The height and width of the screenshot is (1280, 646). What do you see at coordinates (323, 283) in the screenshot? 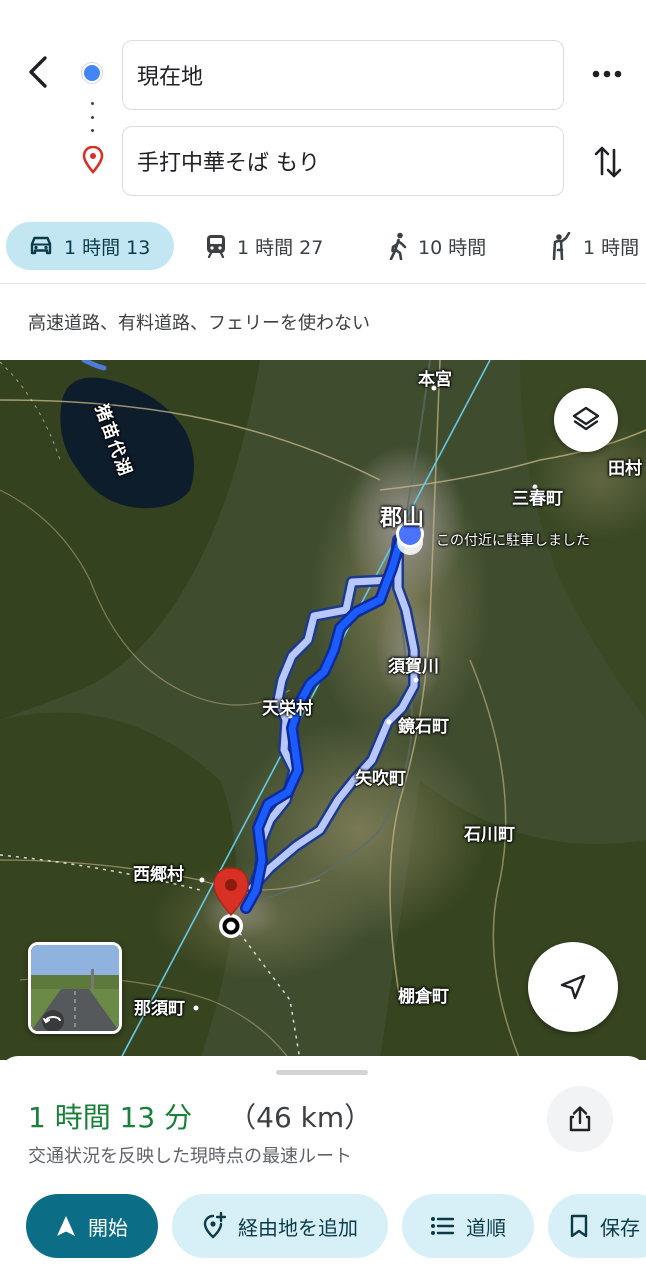
I see `divider` at bounding box center [323, 283].